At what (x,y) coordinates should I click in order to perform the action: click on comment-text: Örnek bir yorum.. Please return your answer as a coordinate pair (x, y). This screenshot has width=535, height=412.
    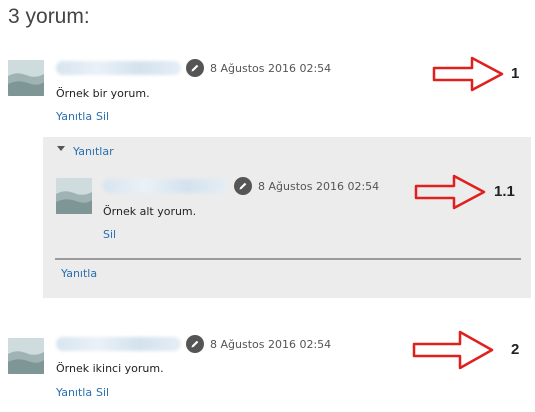
    Looking at the image, I should click on (103, 93).